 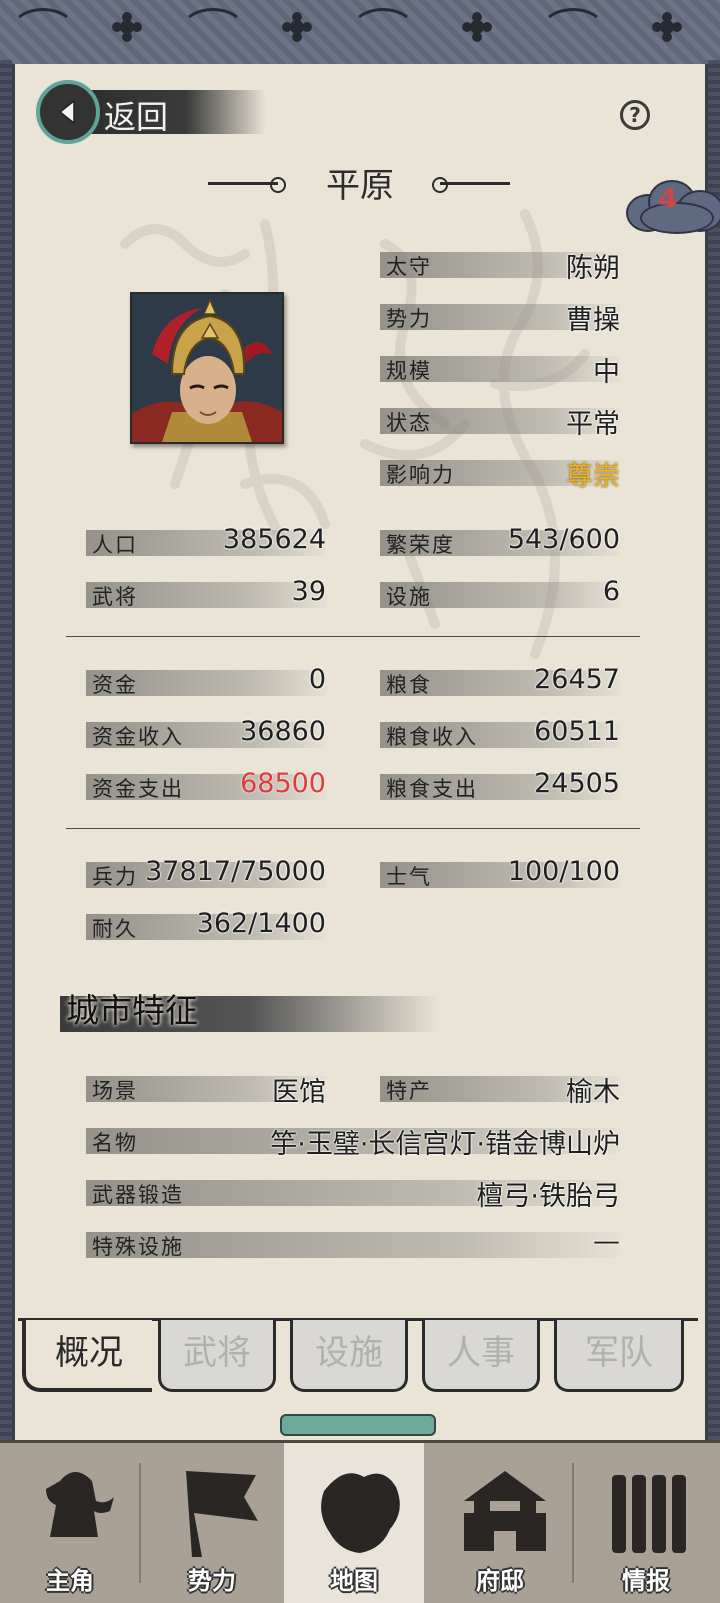 I want to click on section-title: 城市特征, so click(x=132, y=1010).